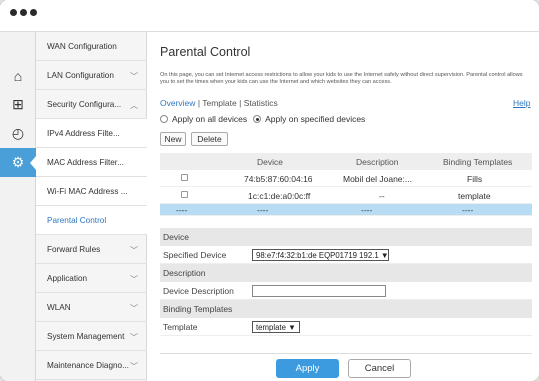 Image resolution: width=539 pixels, height=381 pixels. Describe the element at coordinates (67, 278) in the screenshot. I see `sidebar-item-label: Application` at that location.